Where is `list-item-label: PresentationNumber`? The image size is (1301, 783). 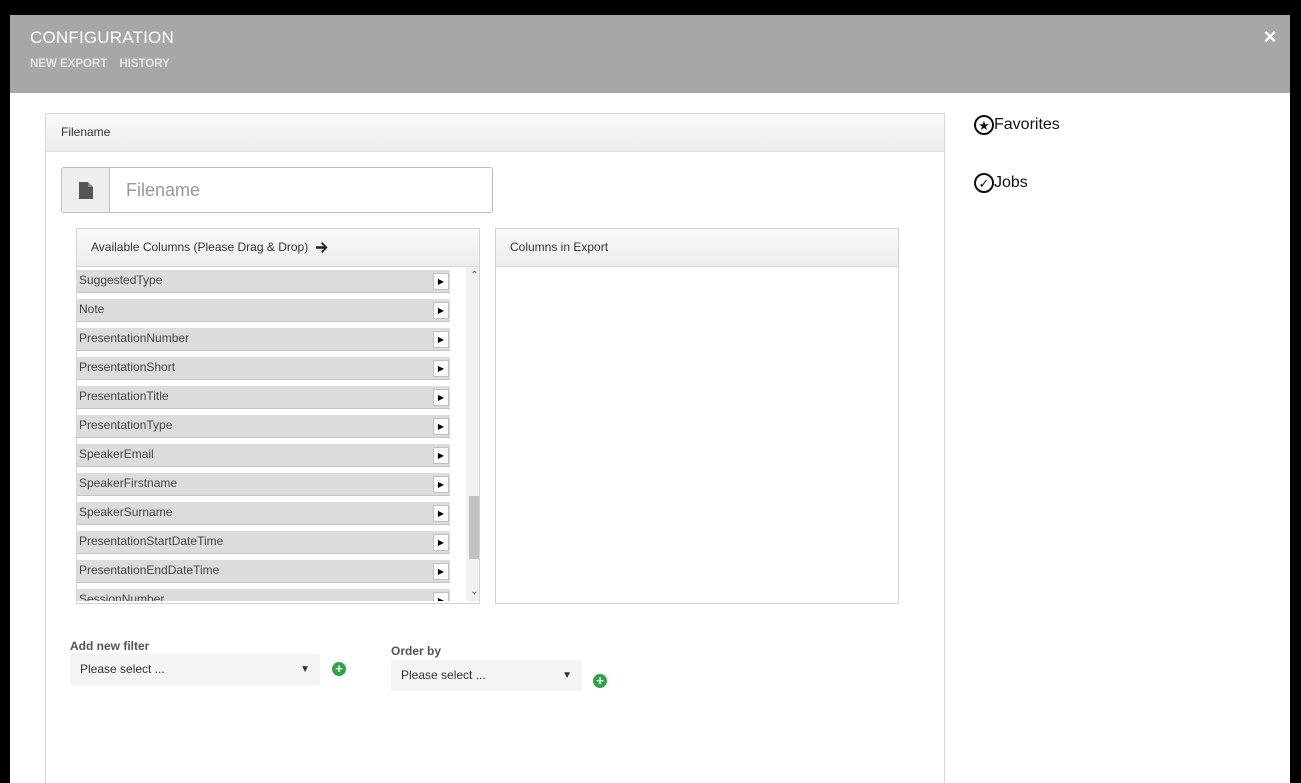 list-item-label: PresentationNumber is located at coordinates (134, 338).